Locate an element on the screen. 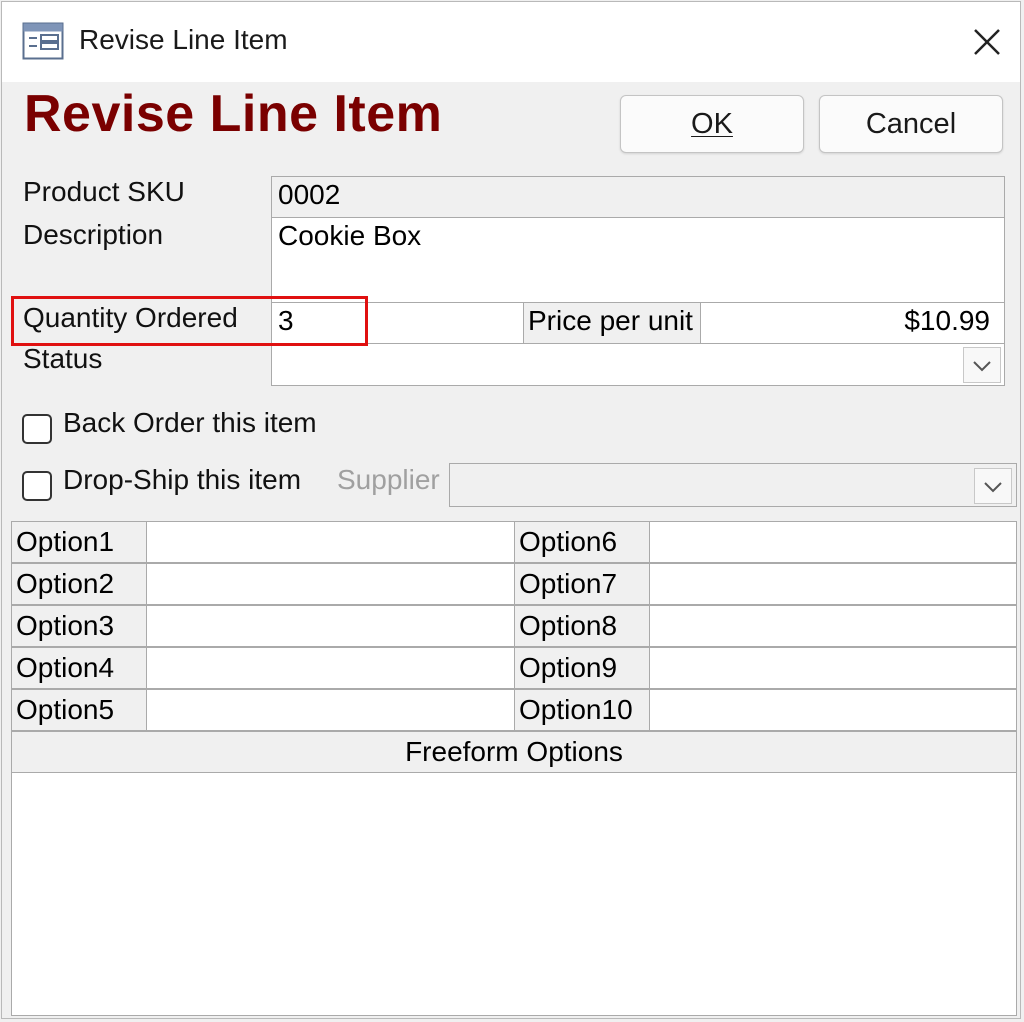 This screenshot has height=1022, width=1024. cancel-button-label: Cancel is located at coordinates (911, 124).